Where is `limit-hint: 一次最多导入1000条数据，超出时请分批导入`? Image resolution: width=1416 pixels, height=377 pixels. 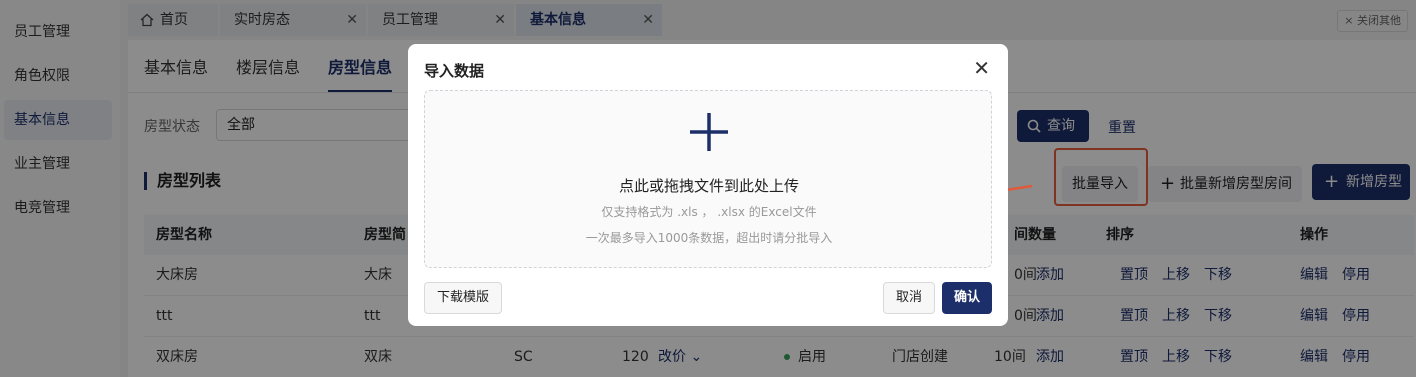
limit-hint: 一次最多导入1000条数据，超出时请分批导入 is located at coordinates (709, 238).